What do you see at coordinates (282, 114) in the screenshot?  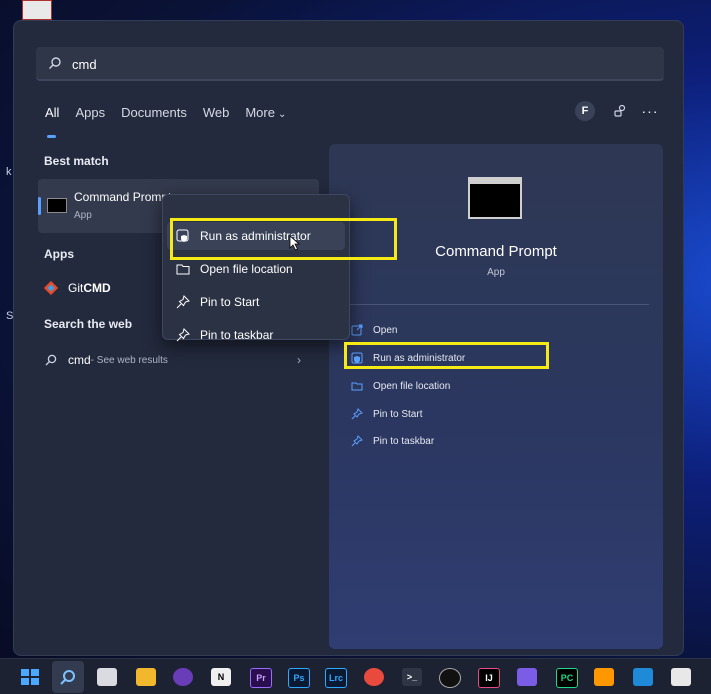 I see `chevron-down-icon: ⌄` at bounding box center [282, 114].